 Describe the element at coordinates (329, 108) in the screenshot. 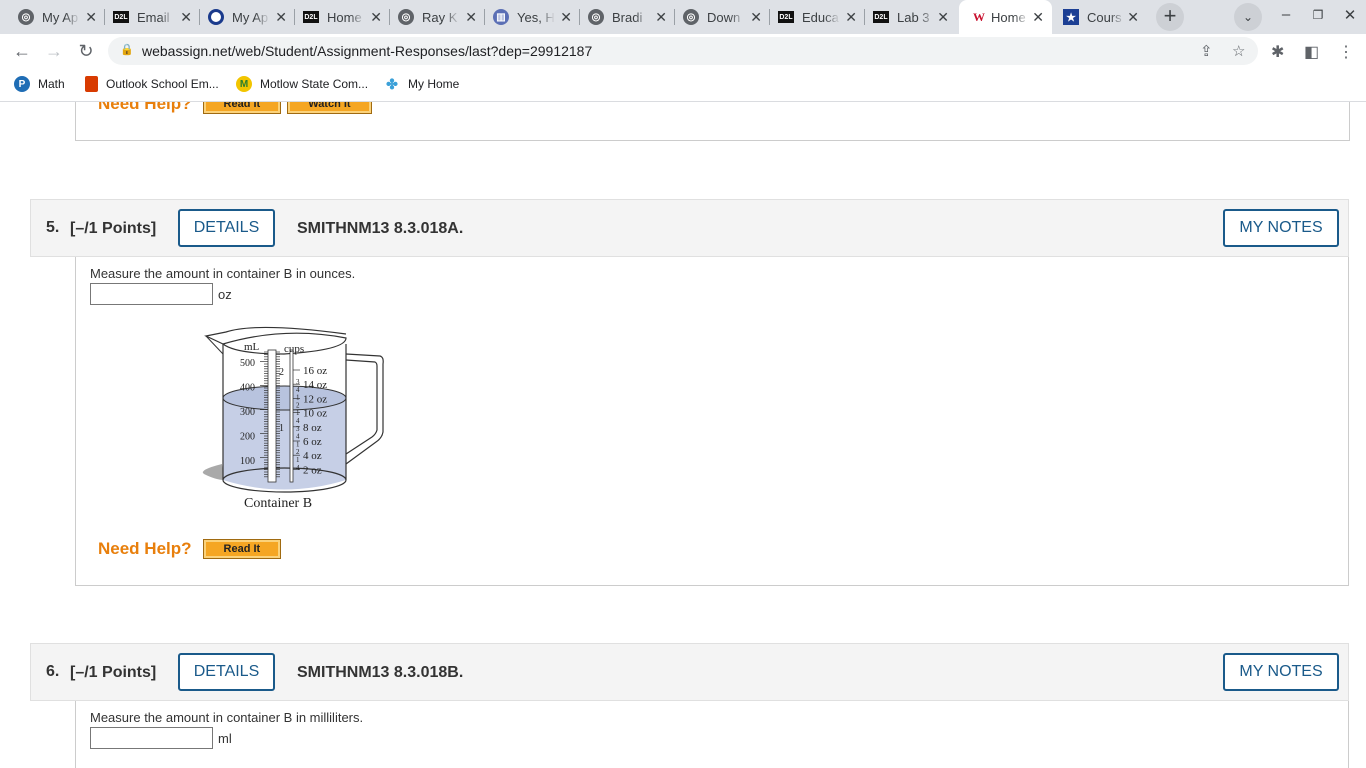

I see `watch-it-button: Watch It` at that location.